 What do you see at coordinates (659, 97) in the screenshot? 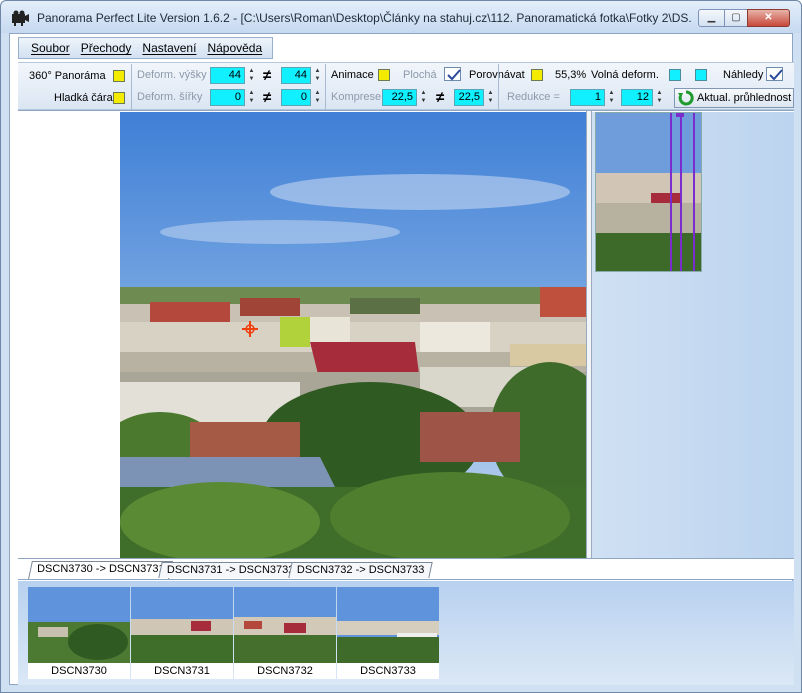
I see `reduction-b-spinner: ▲ ▼` at bounding box center [659, 97].